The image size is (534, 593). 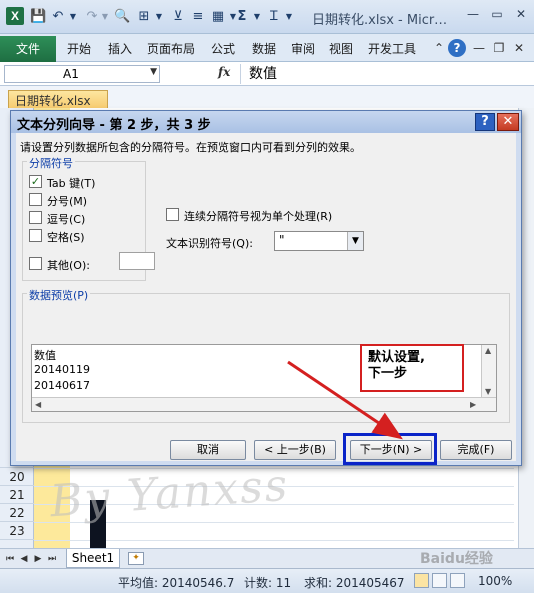 What do you see at coordinates (499, 48) in the screenshot?
I see `workbook-restore-icon: ❐` at bounding box center [499, 48].